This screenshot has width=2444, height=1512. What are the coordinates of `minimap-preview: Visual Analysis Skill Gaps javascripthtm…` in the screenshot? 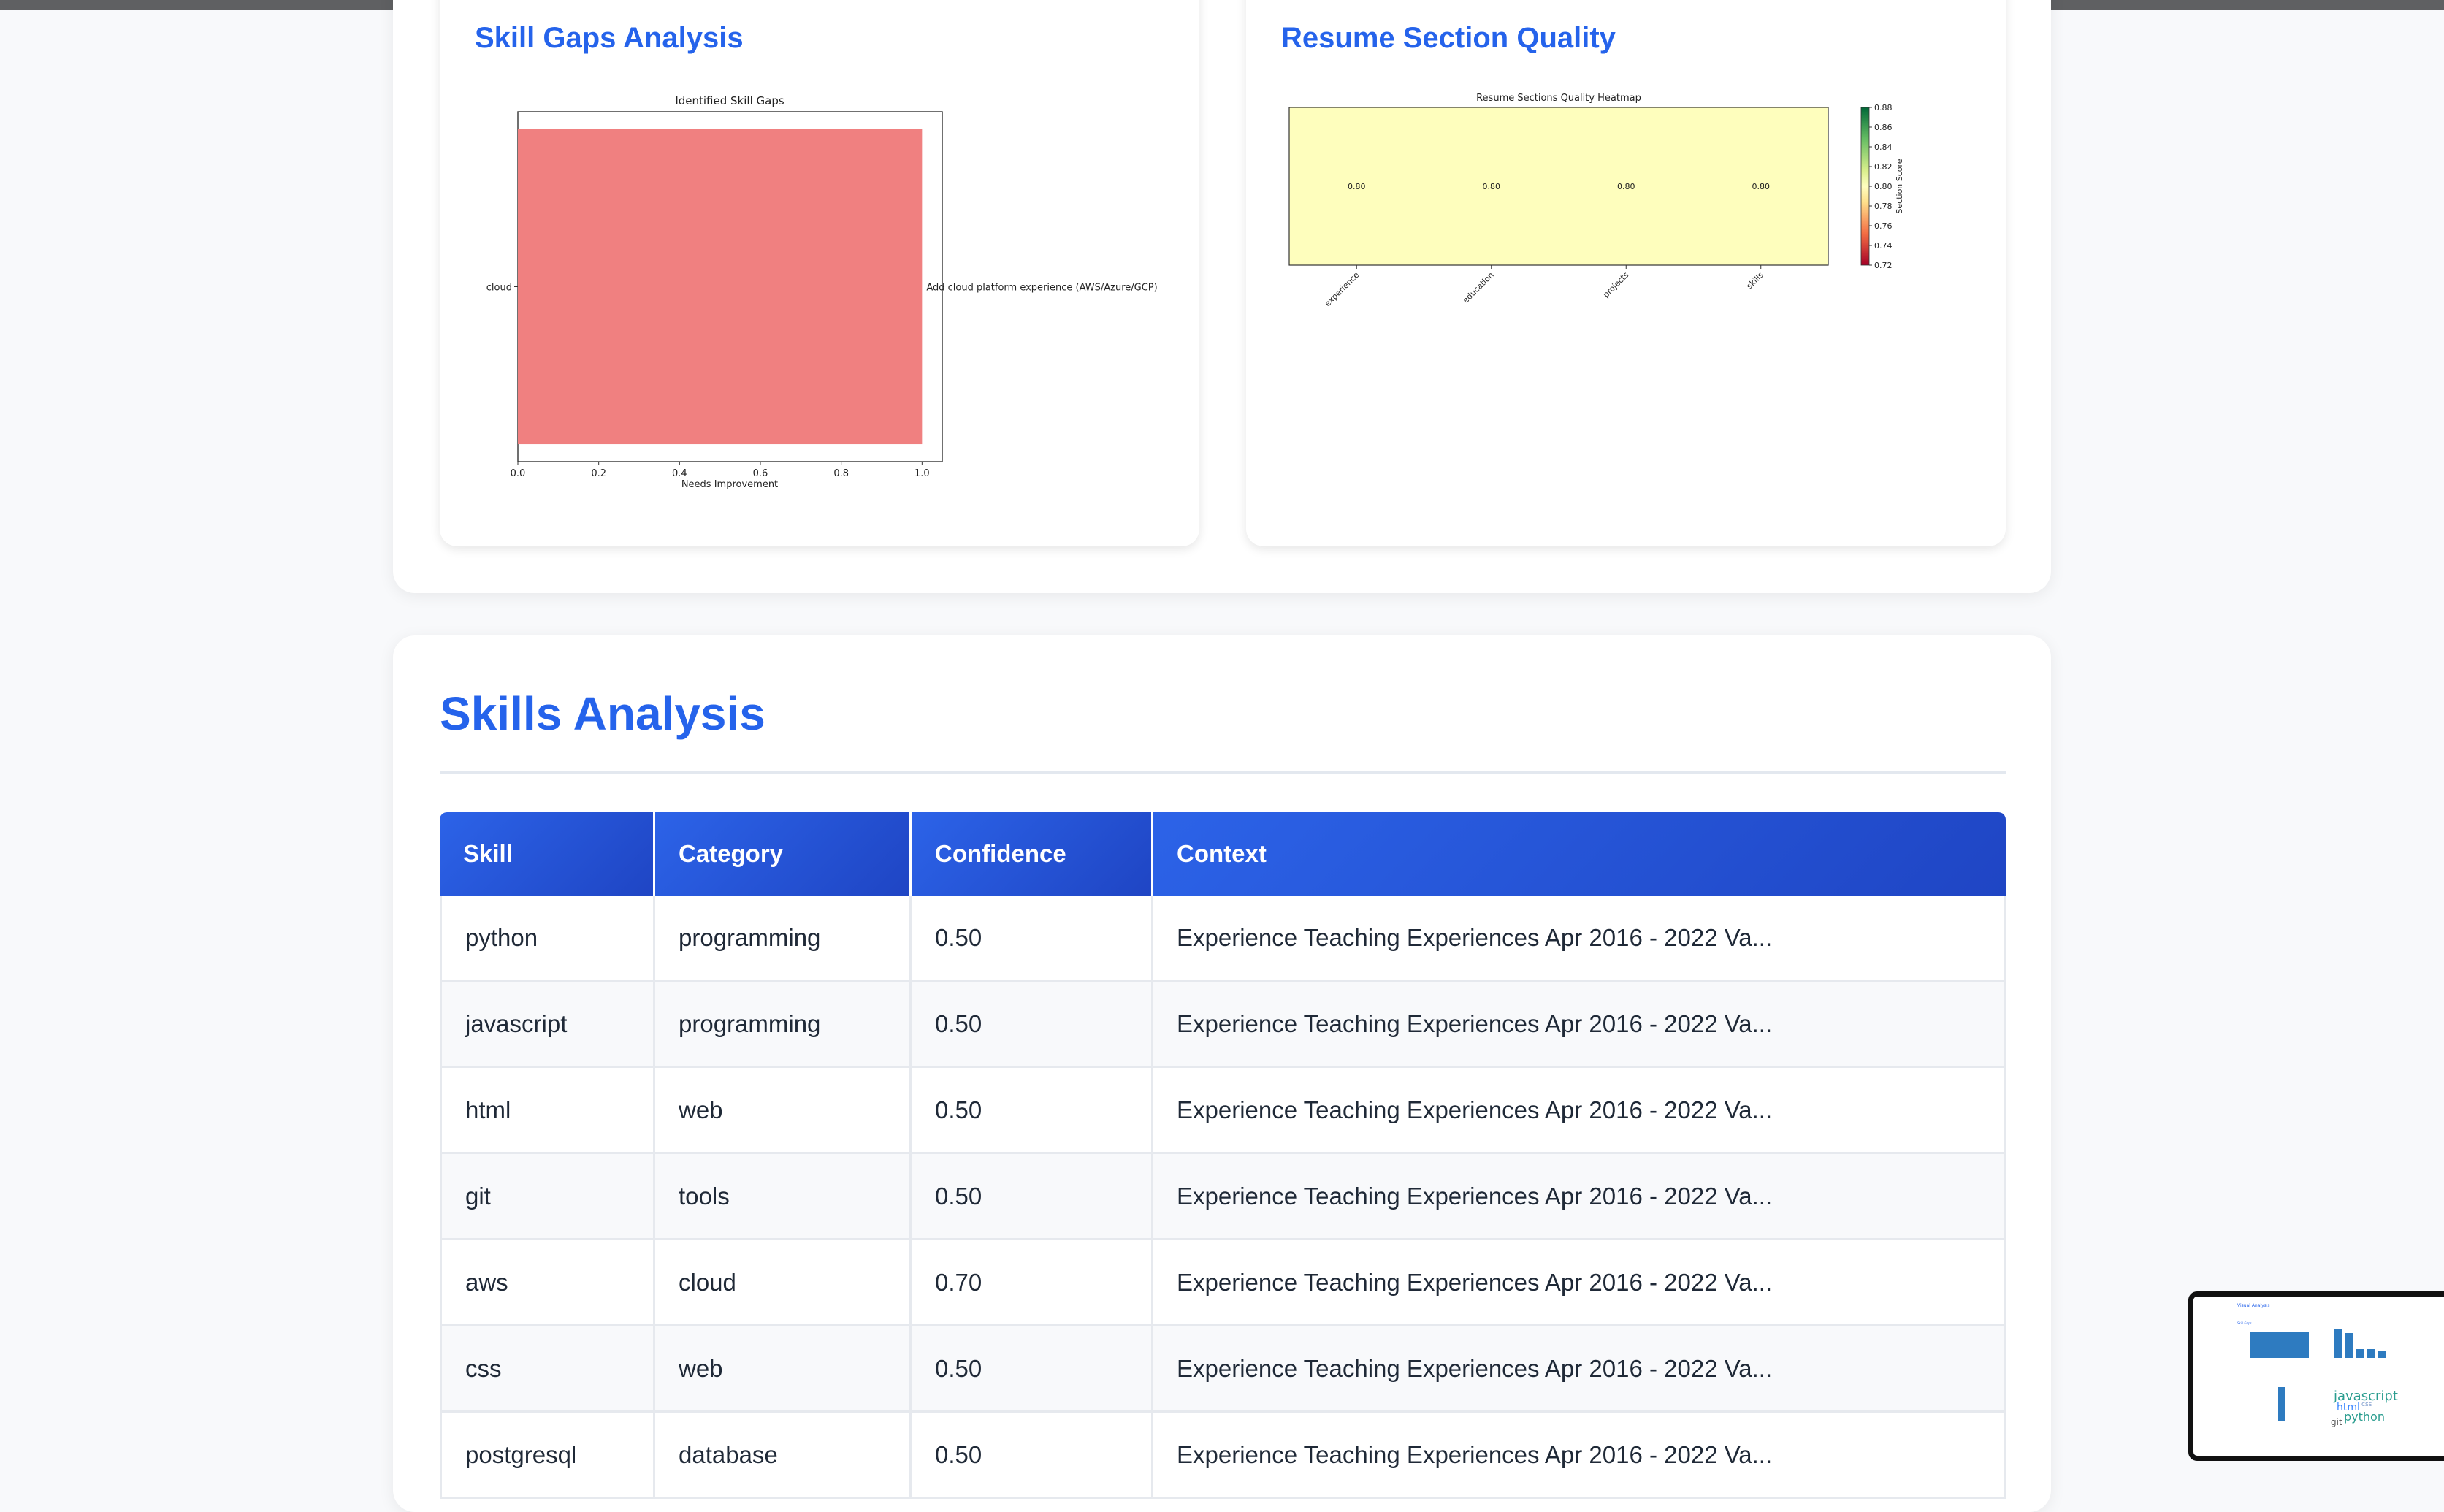 It's located at (2318, 1365).